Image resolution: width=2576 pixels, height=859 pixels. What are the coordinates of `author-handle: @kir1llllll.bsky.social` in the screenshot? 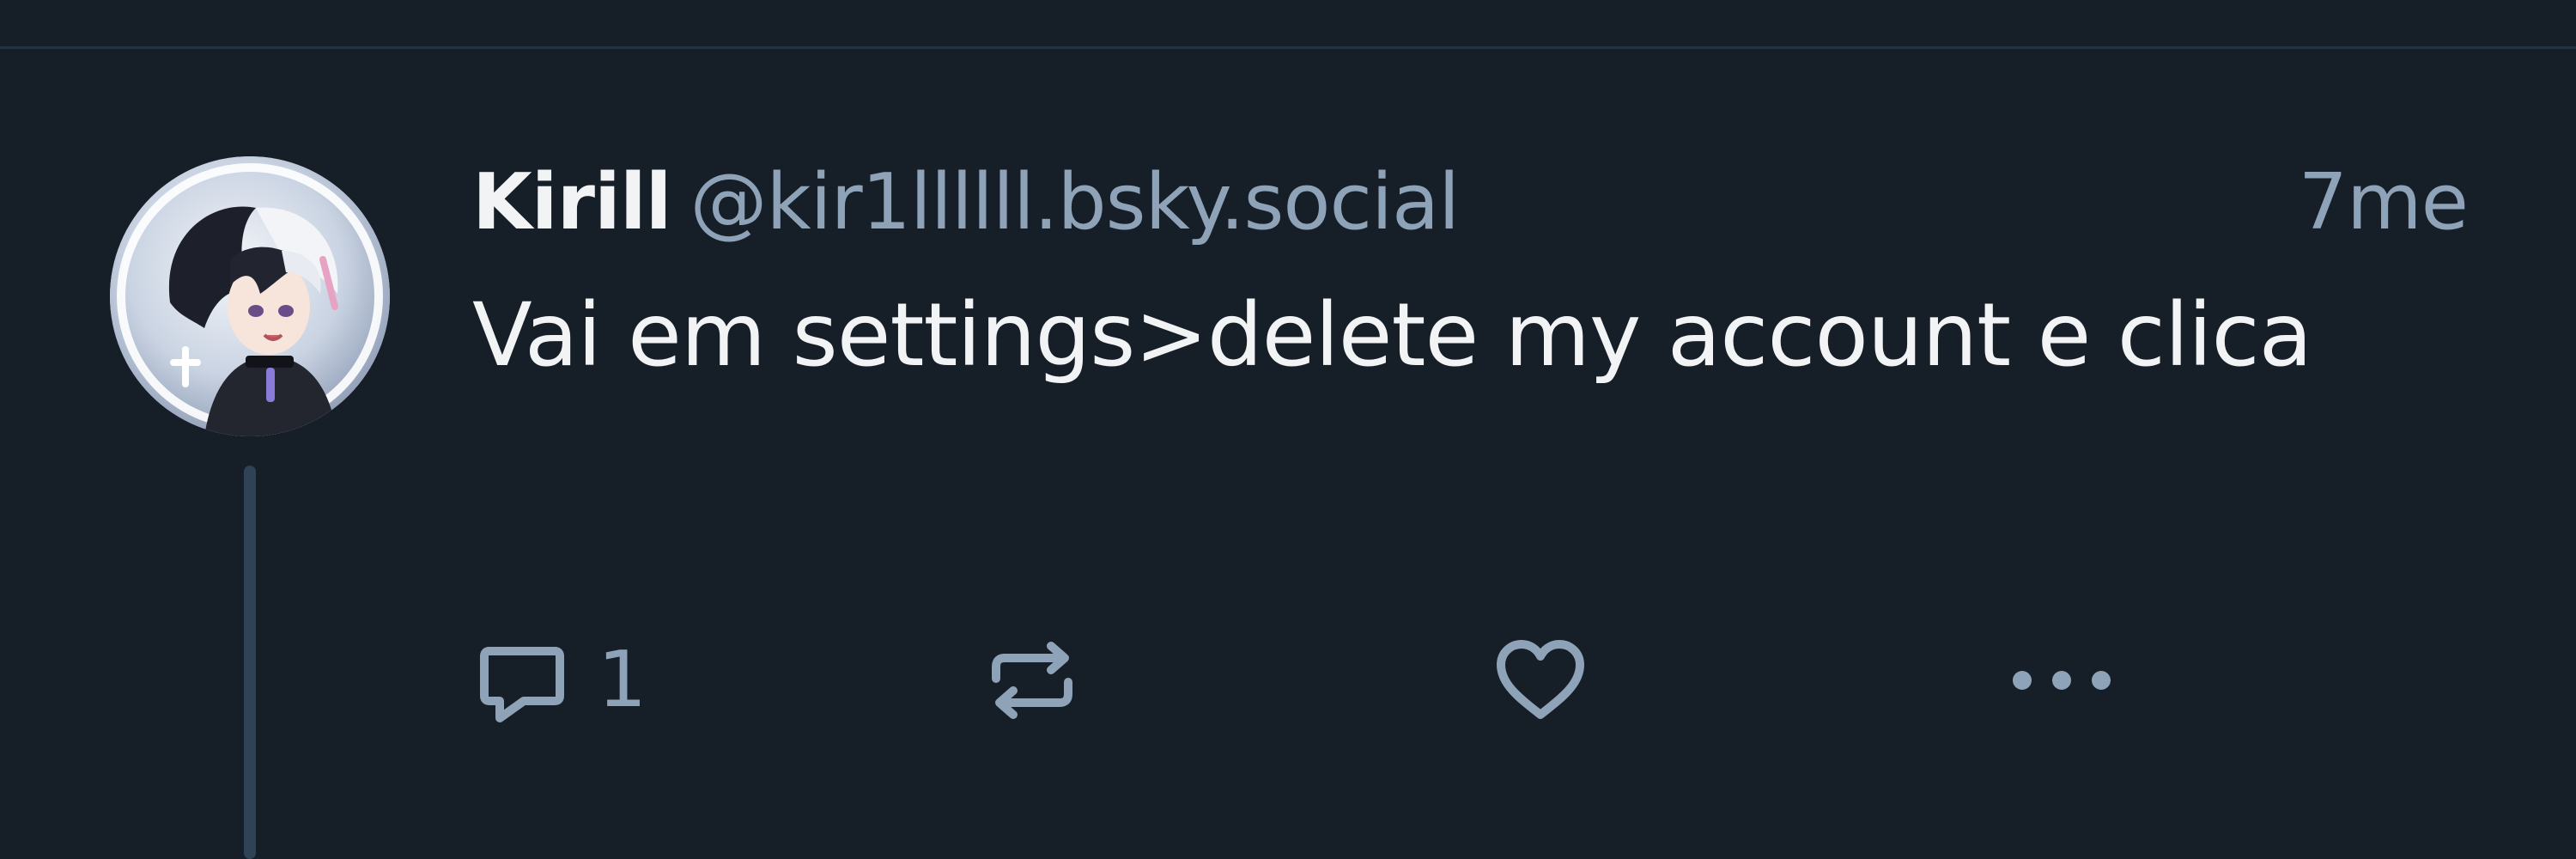 It's located at (1075, 202).